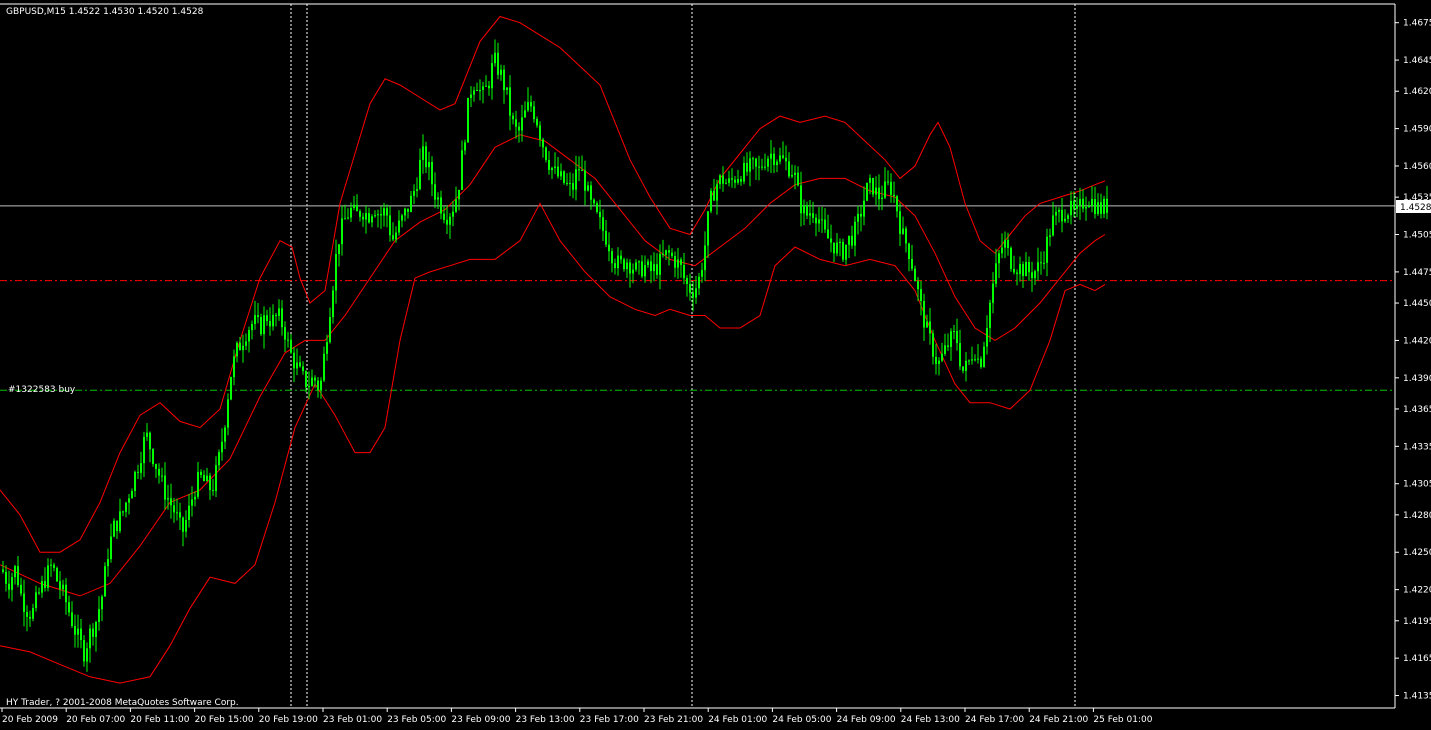 This screenshot has height=730, width=1431. Describe the element at coordinates (1417, 697) in the screenshot. I see `y-tick-label: 1.4135` at that location.